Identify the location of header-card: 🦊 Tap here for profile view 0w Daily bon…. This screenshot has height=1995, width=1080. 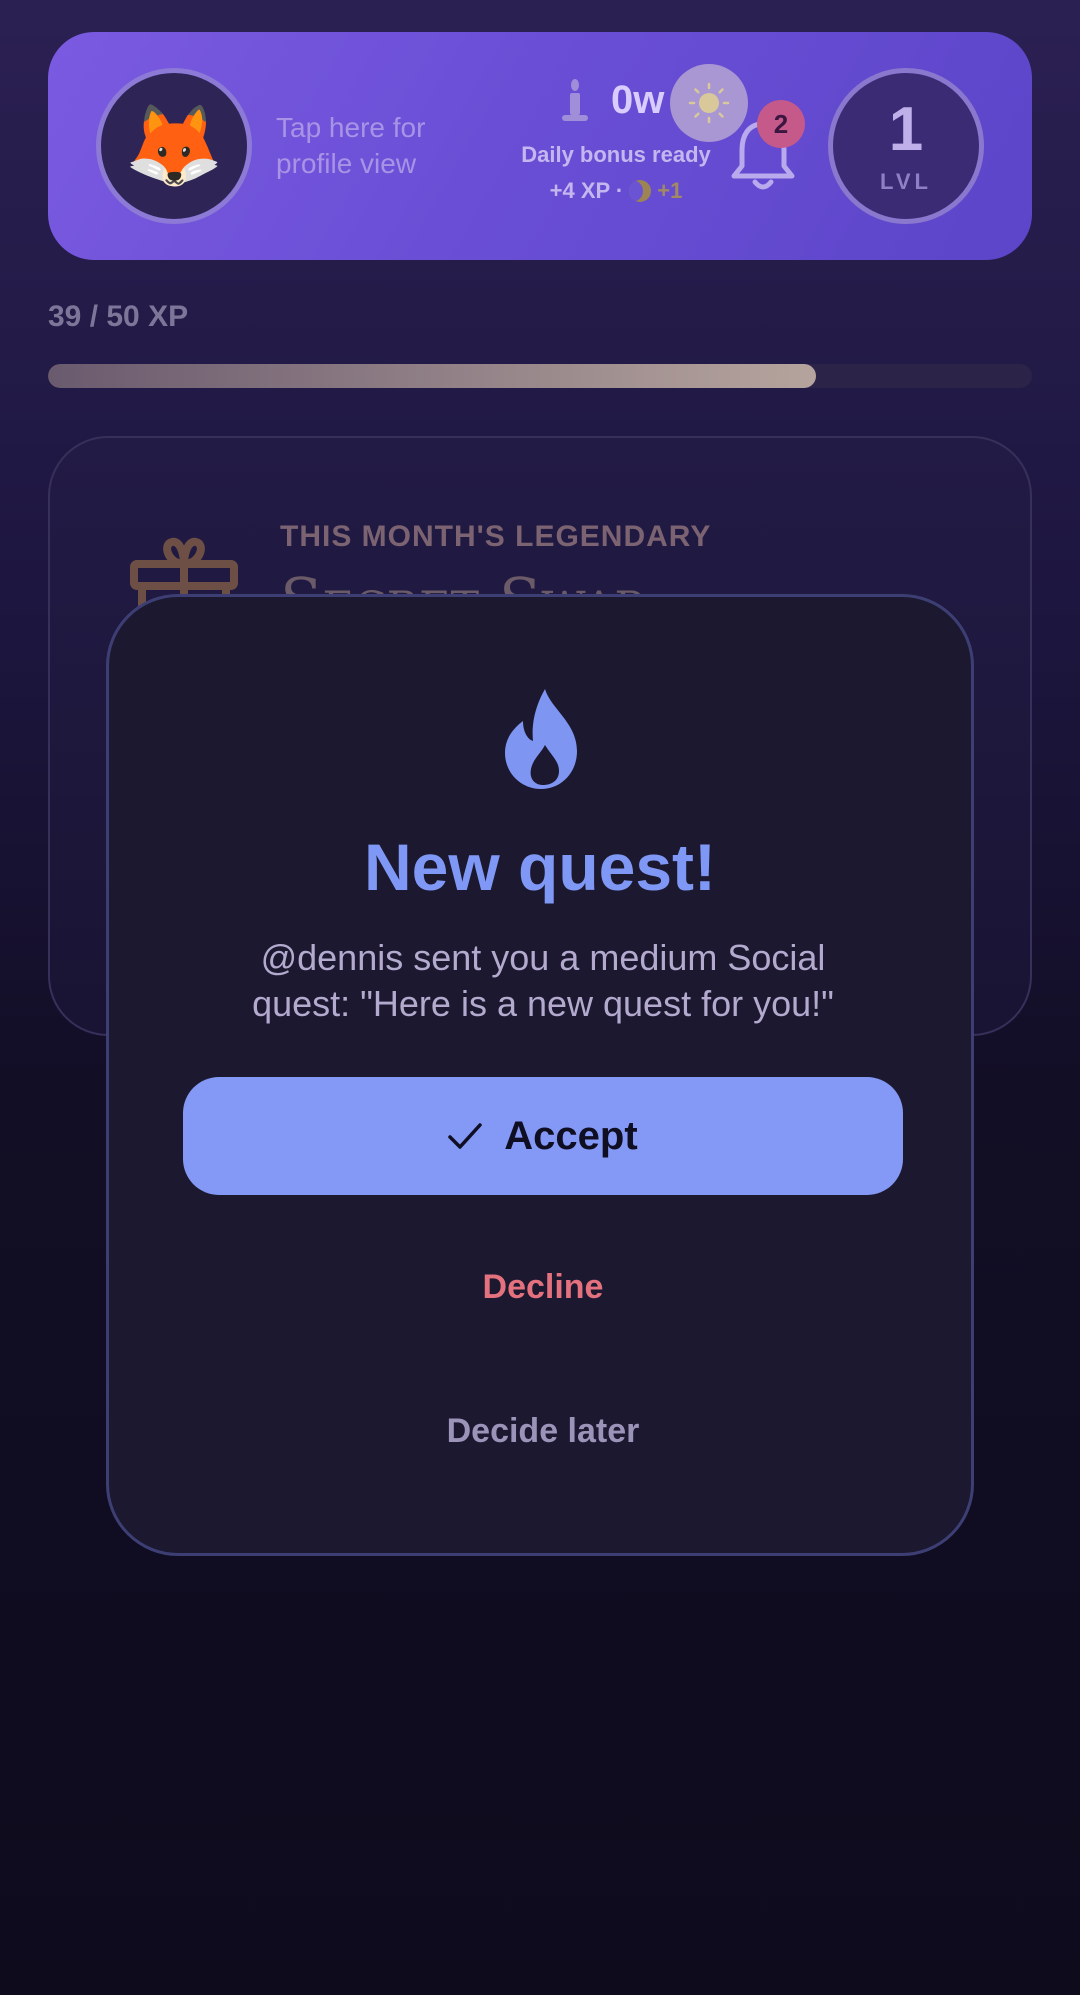
(540, 146).